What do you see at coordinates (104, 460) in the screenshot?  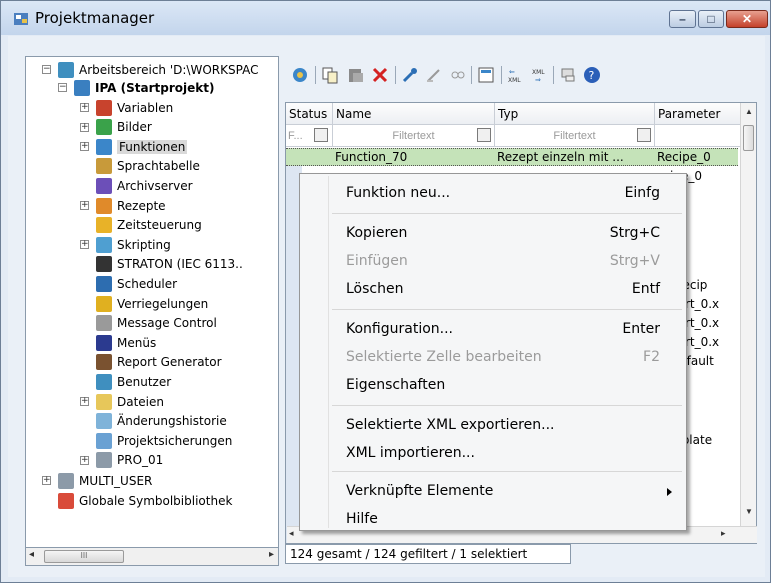 I see `project-icon` at bounding box center [104, 460].